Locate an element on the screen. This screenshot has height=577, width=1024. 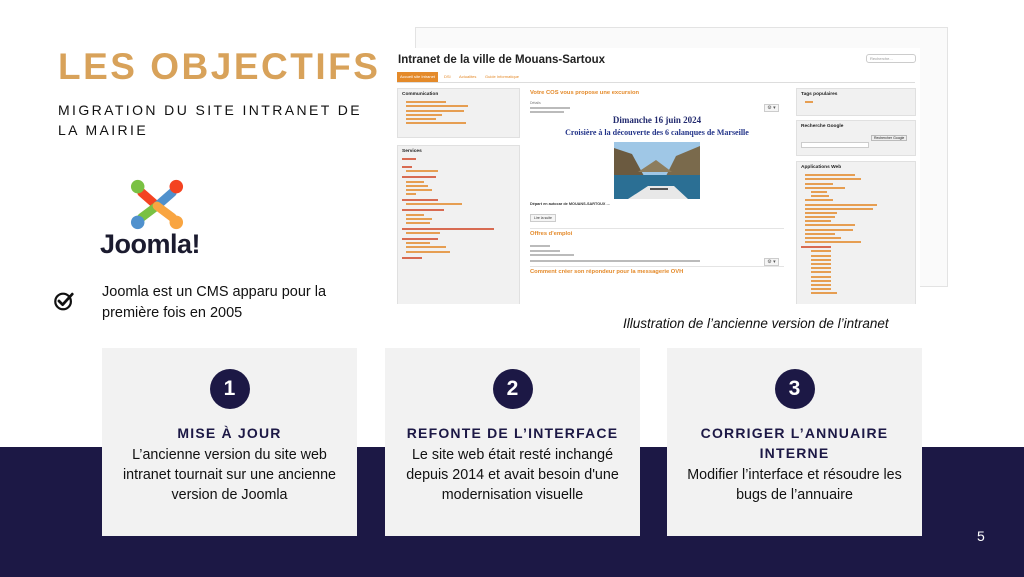
intranet-panel-title: Applications Web is located at coordinates (821, 167).